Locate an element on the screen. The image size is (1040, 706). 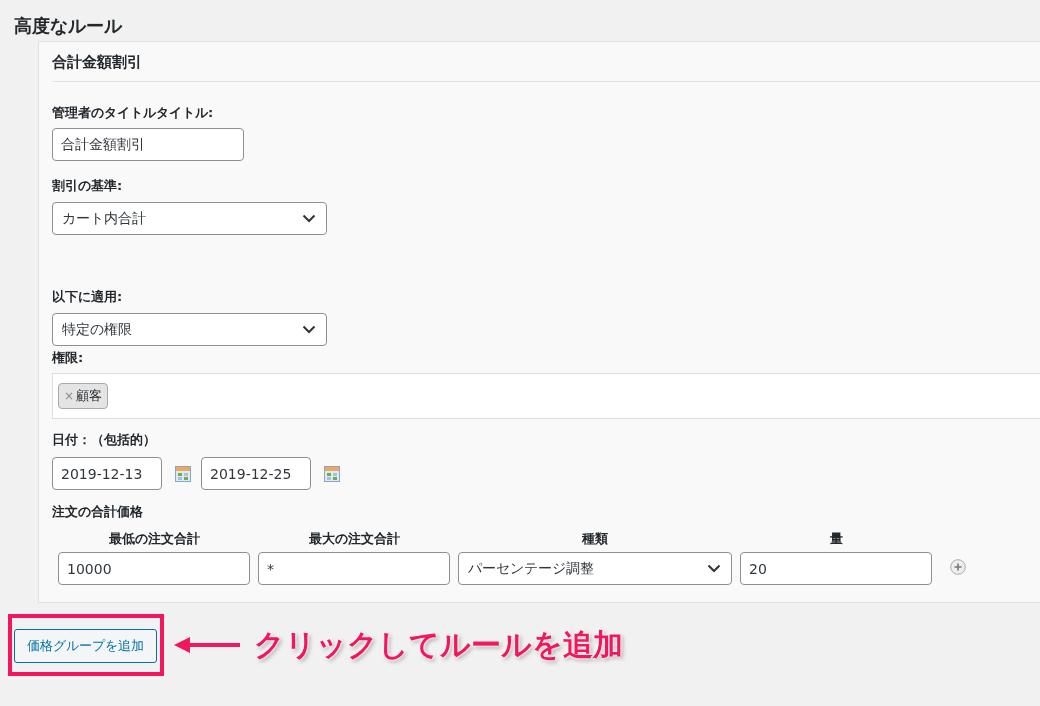
arrow-icon is located at coordinates (207, 645).